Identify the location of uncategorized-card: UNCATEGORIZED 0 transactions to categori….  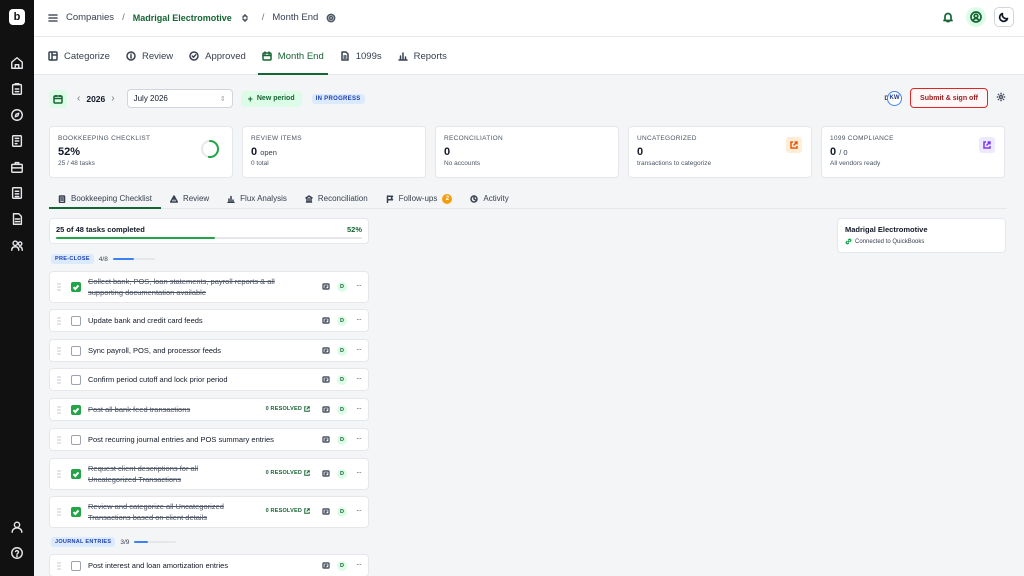
(720, 152).